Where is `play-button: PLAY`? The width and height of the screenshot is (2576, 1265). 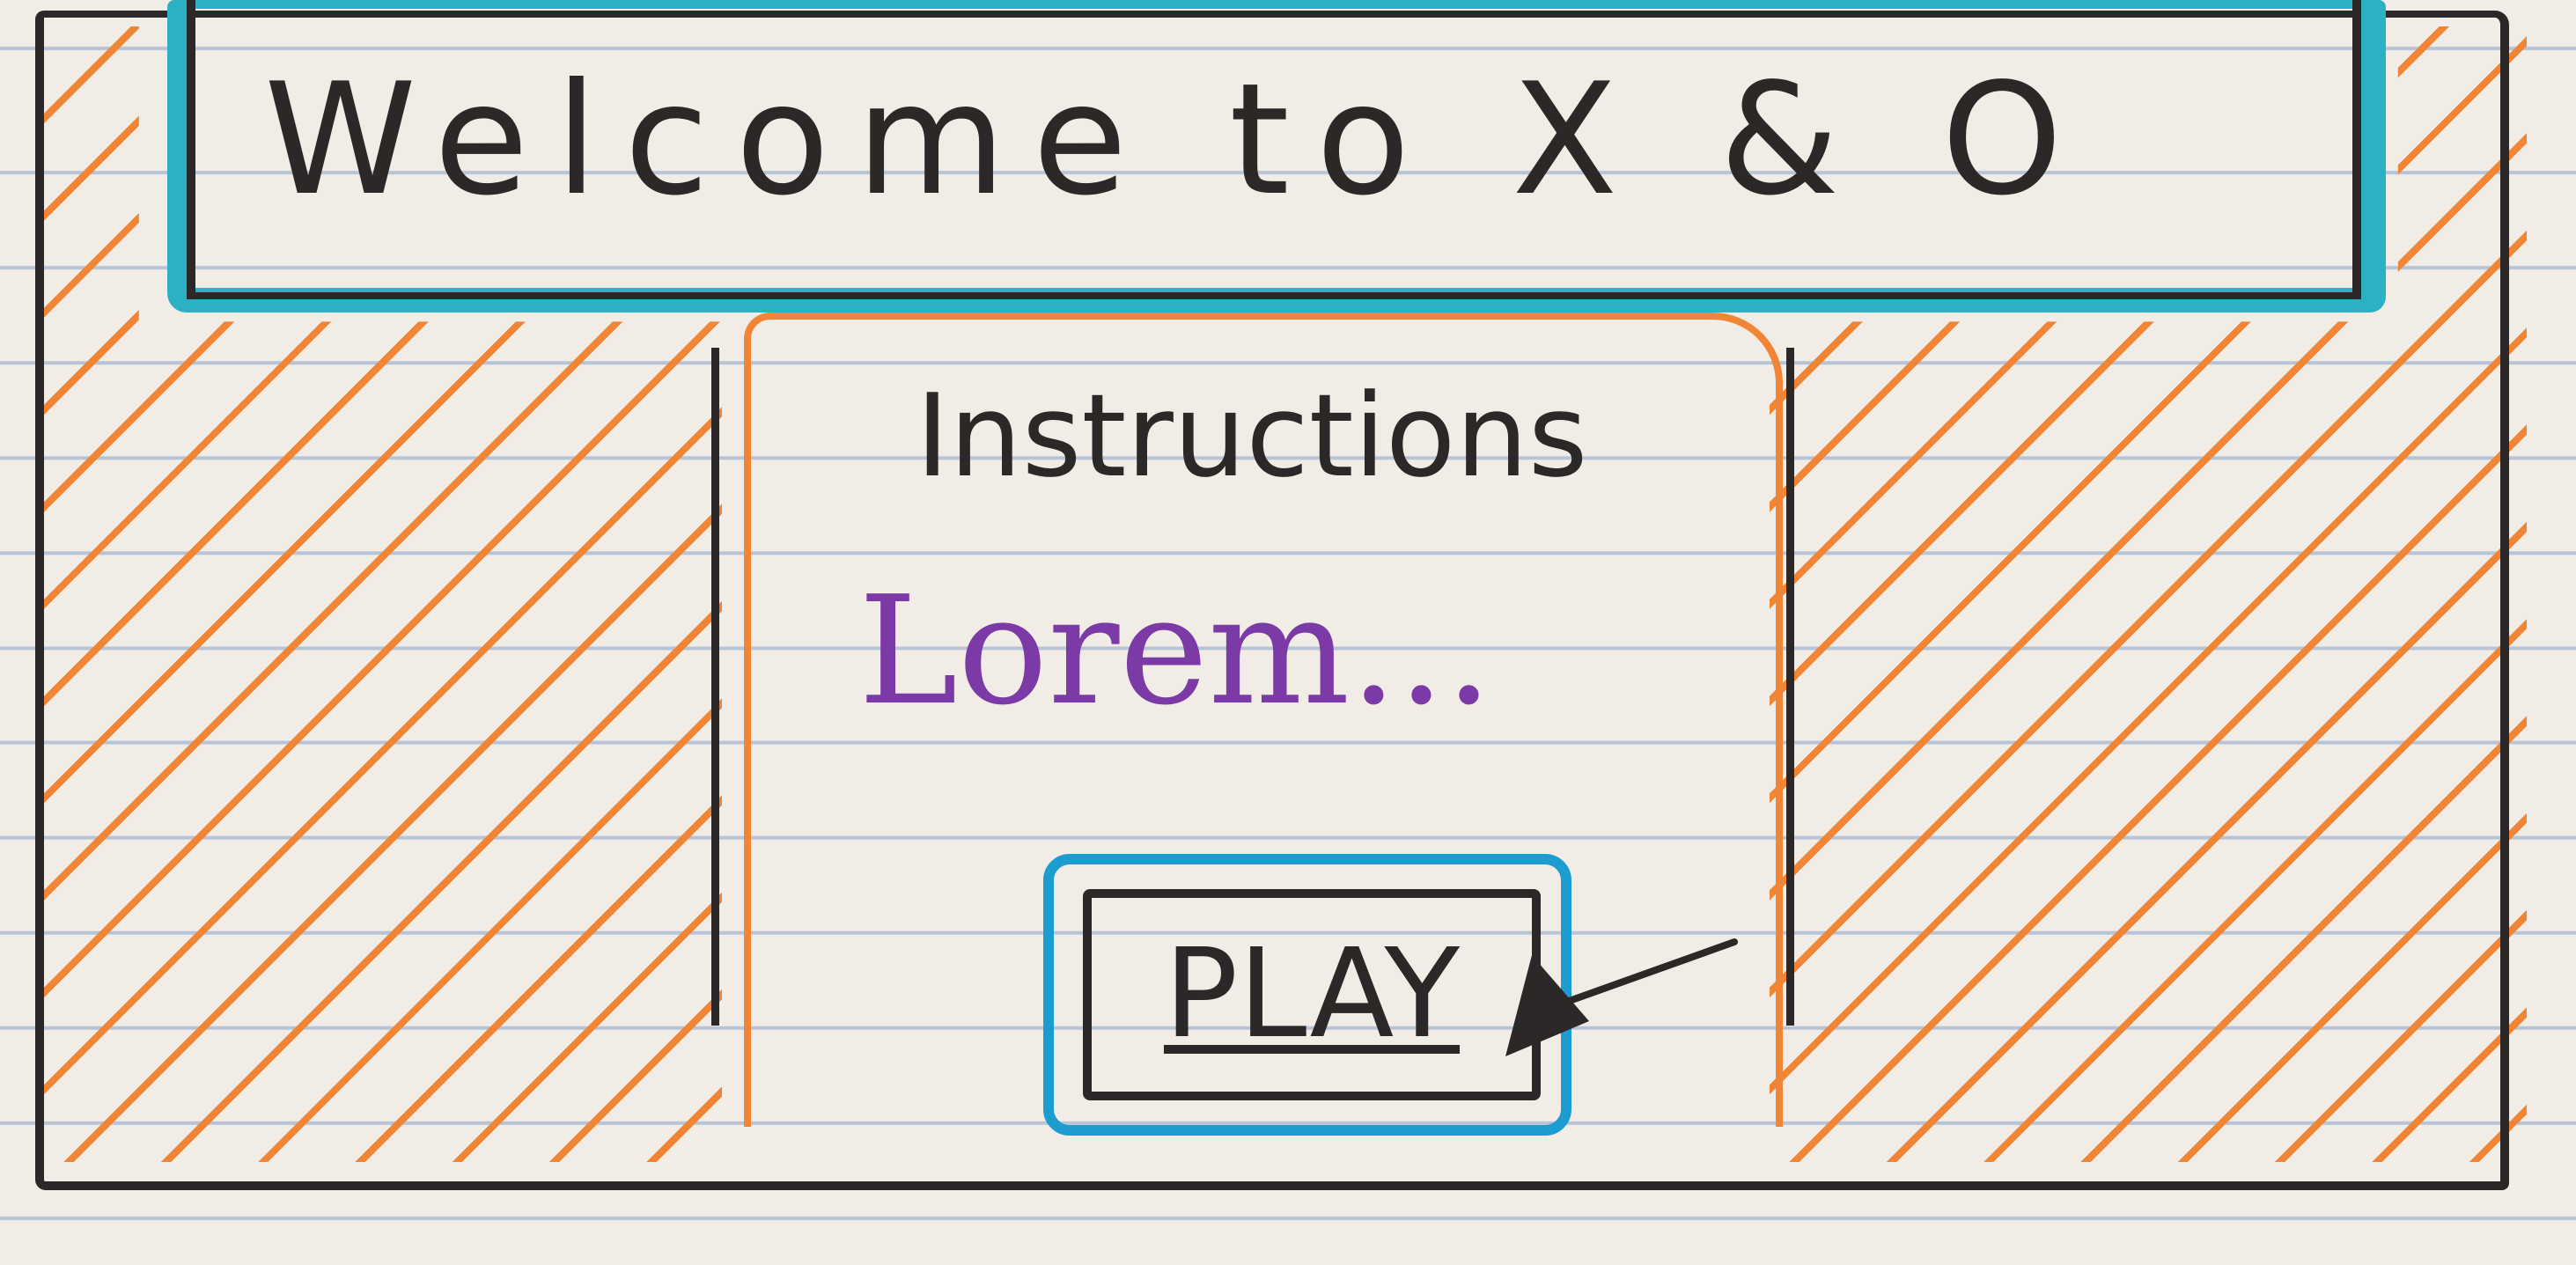 play-button: PLAY is located at coordinates (1312, 995).